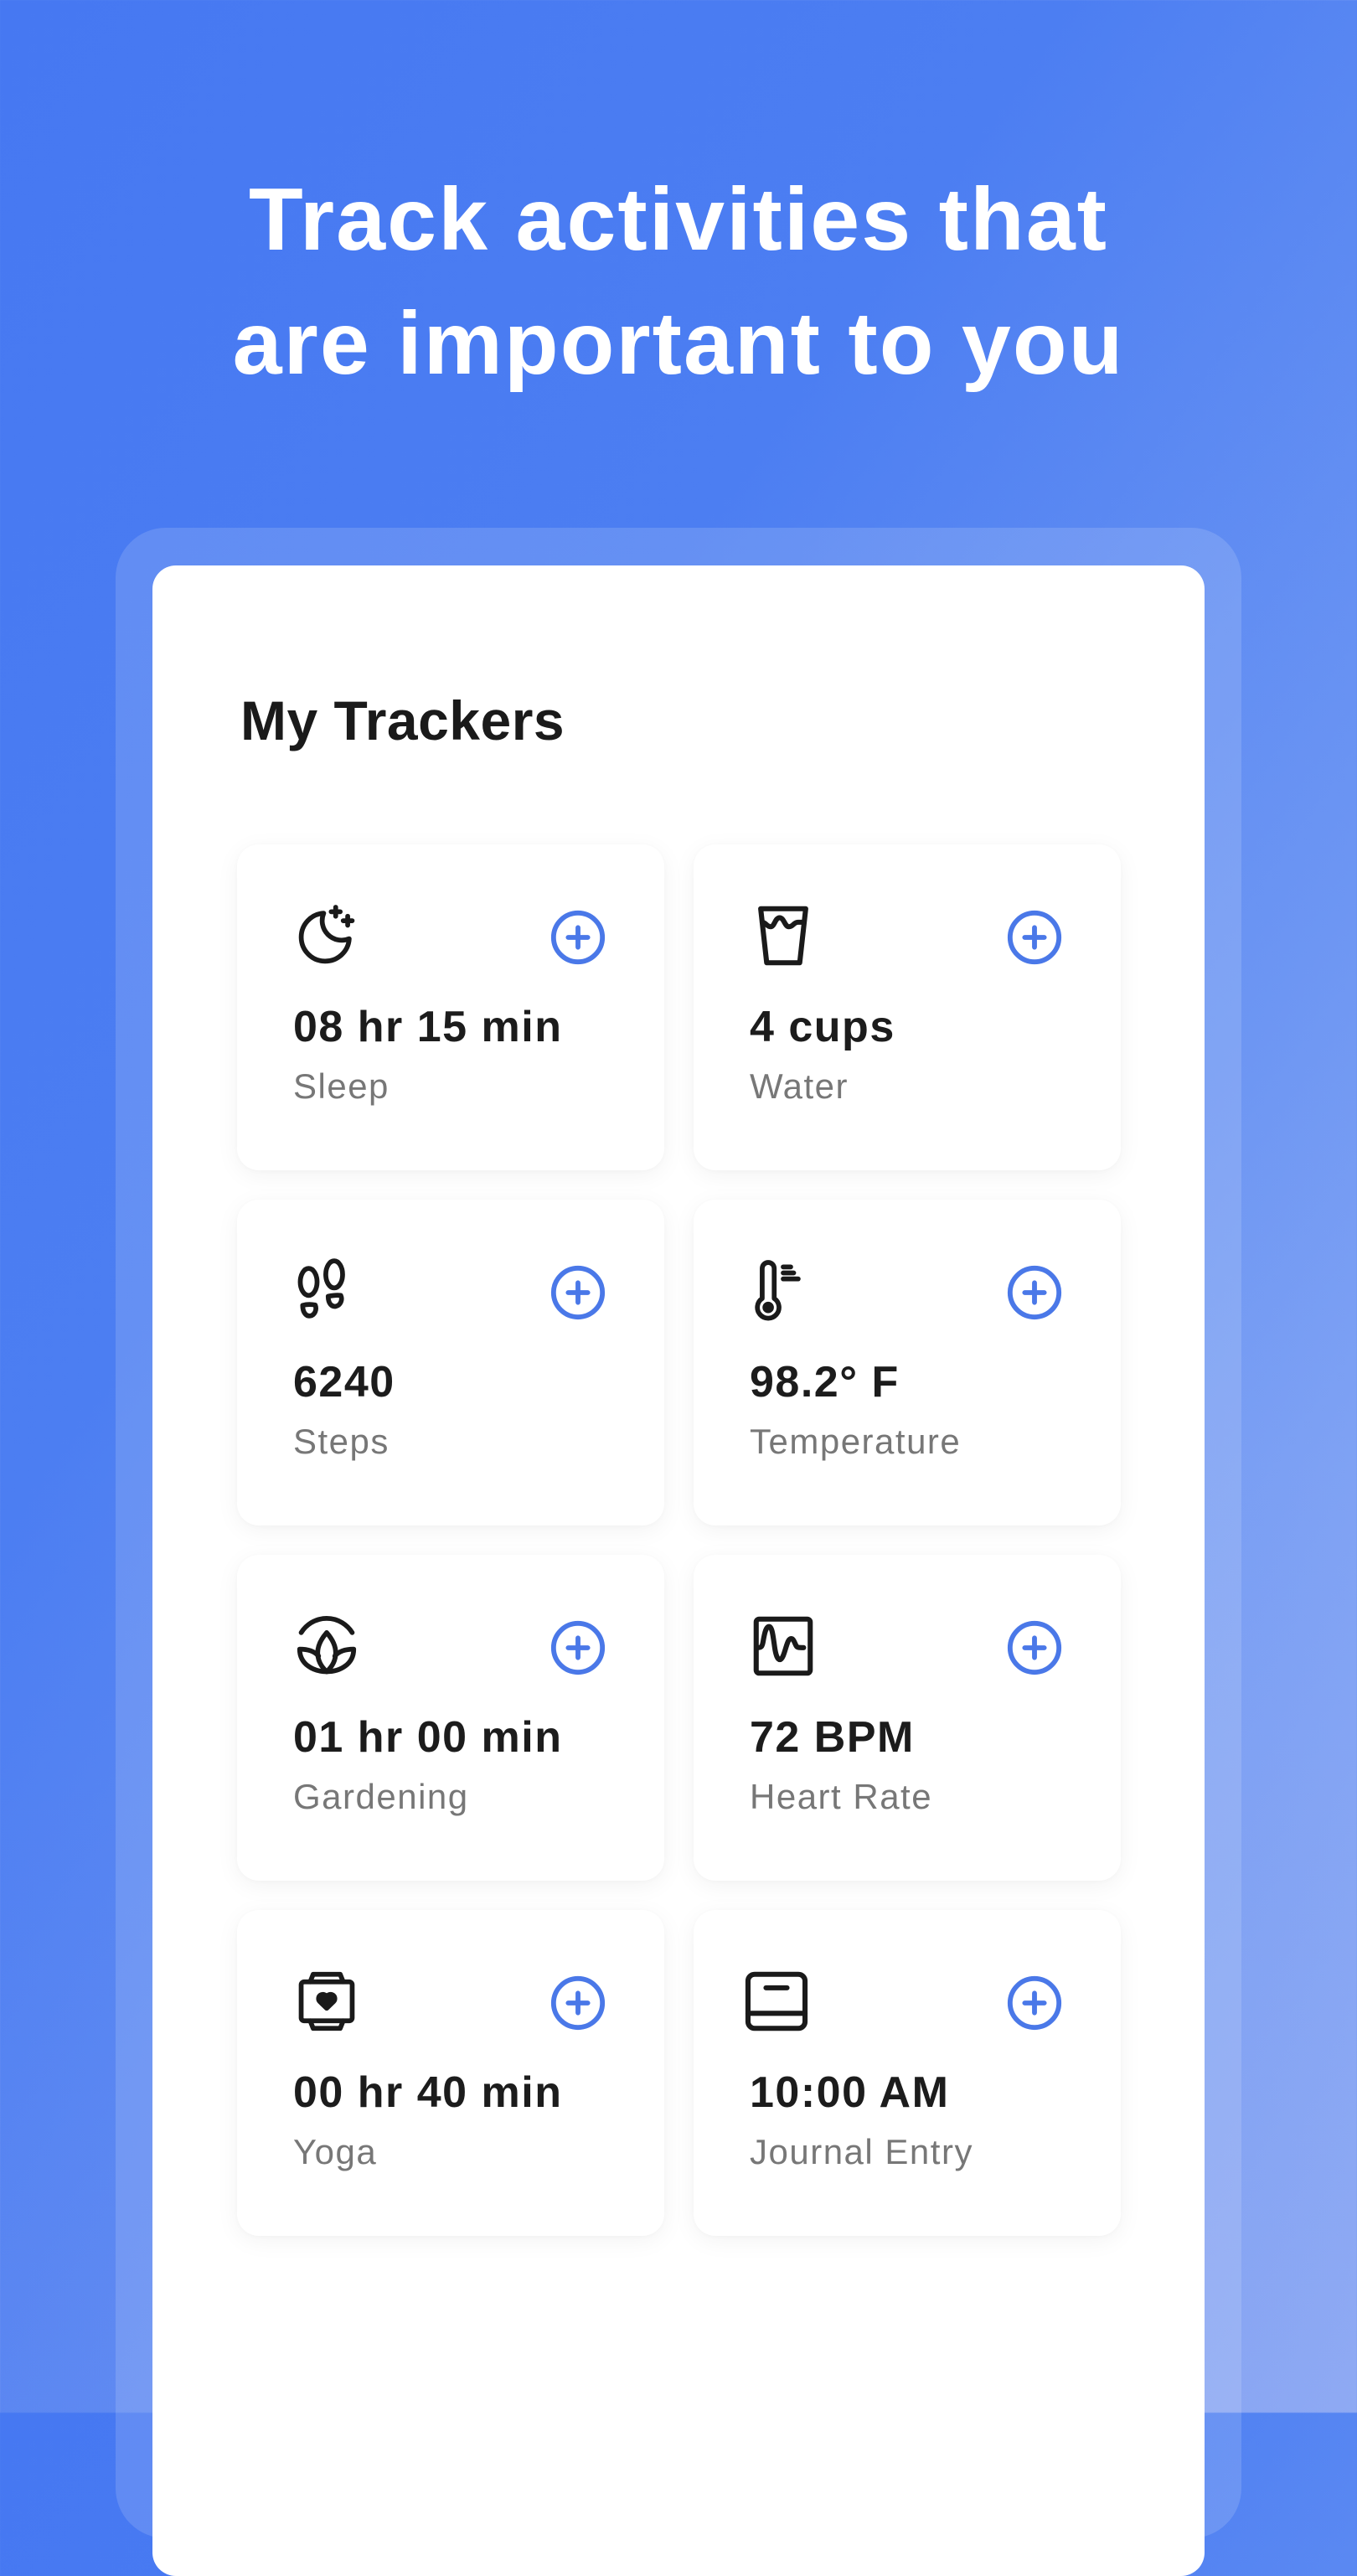 The image size is (1357, 2576). What do you see at coordinates (678, 219) in the screenshot?
I see `headline-line-1: Track activities that` at bounding box center [678, 219].